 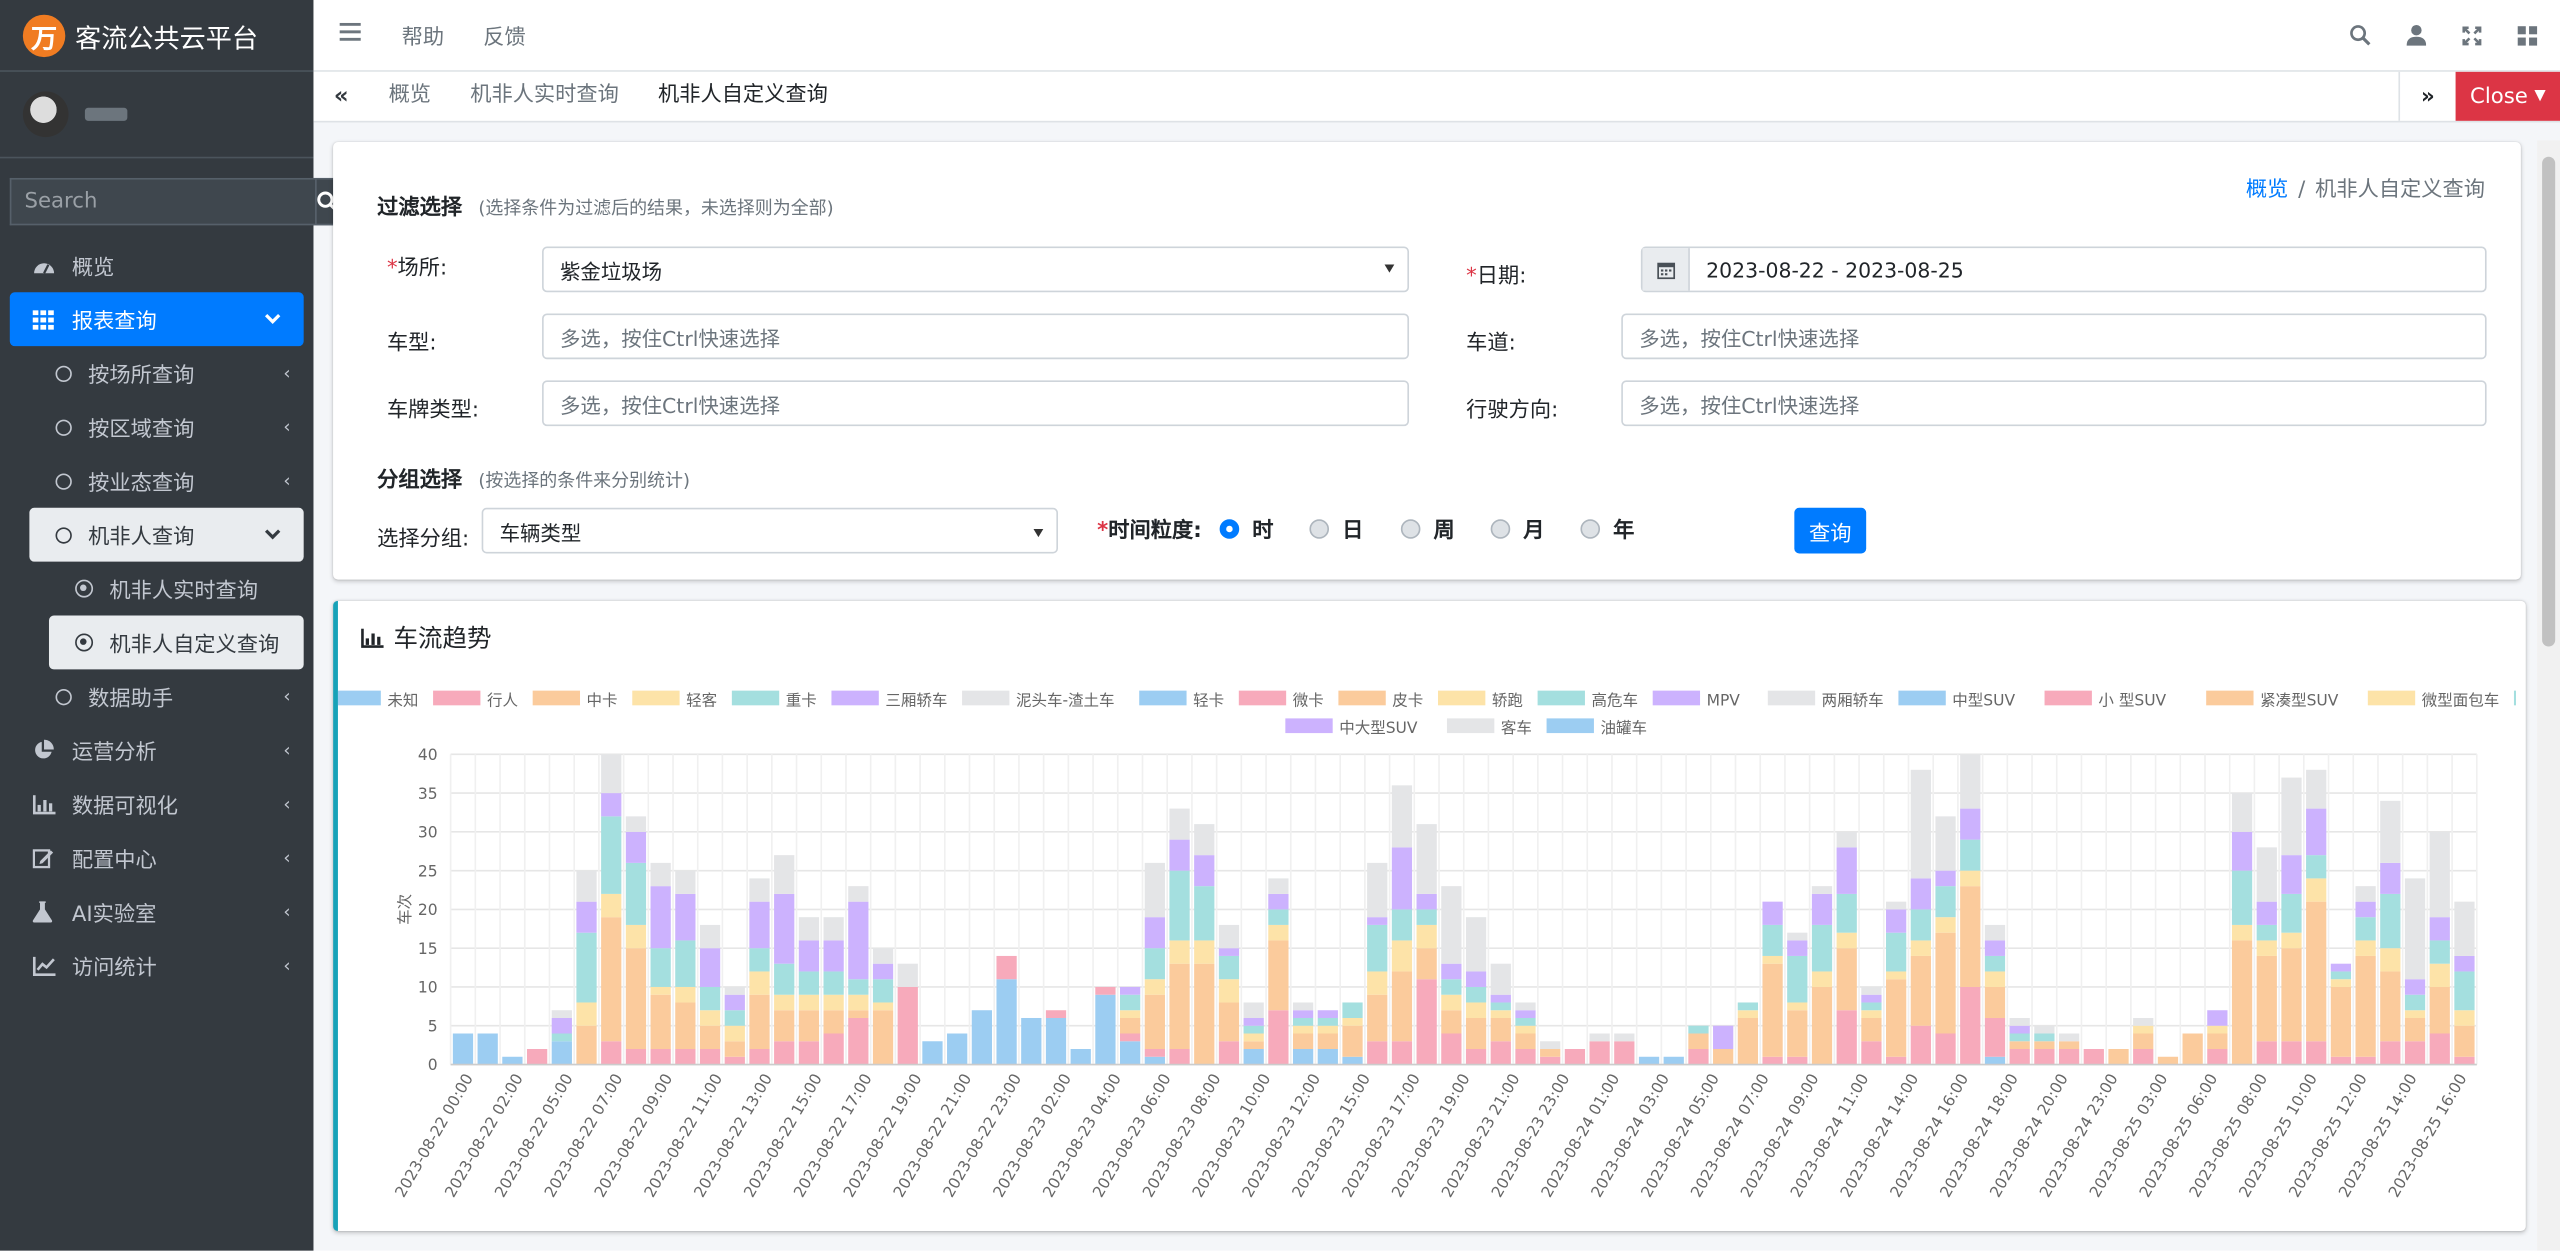 What do you see at coordinates (45, 114) in the screenshot?
I see `avatar` at bounding box center [45, 114].